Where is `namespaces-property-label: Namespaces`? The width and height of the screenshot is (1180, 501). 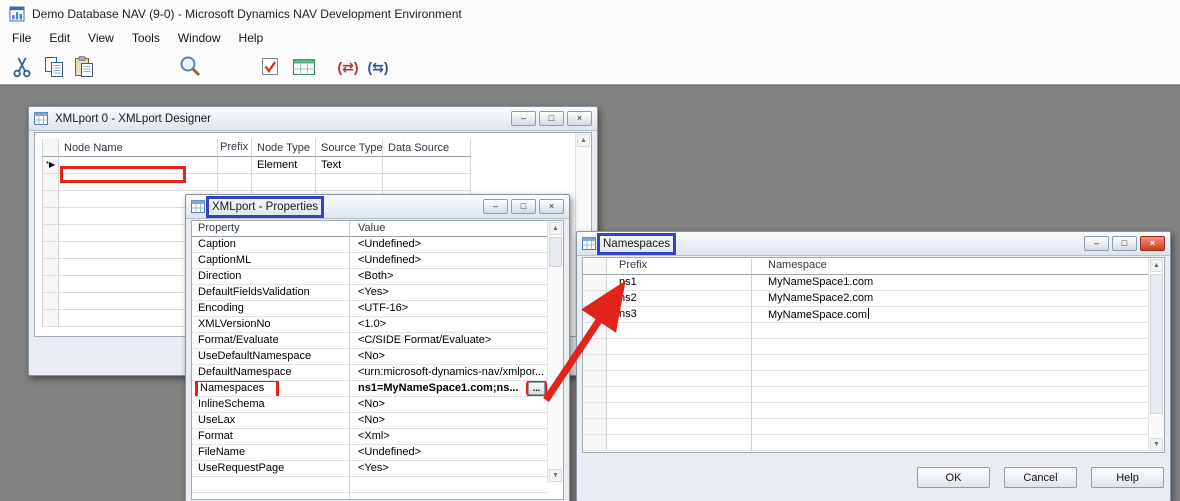 namespaces-property-label: Namespaces is located at coordinates (237, 388).